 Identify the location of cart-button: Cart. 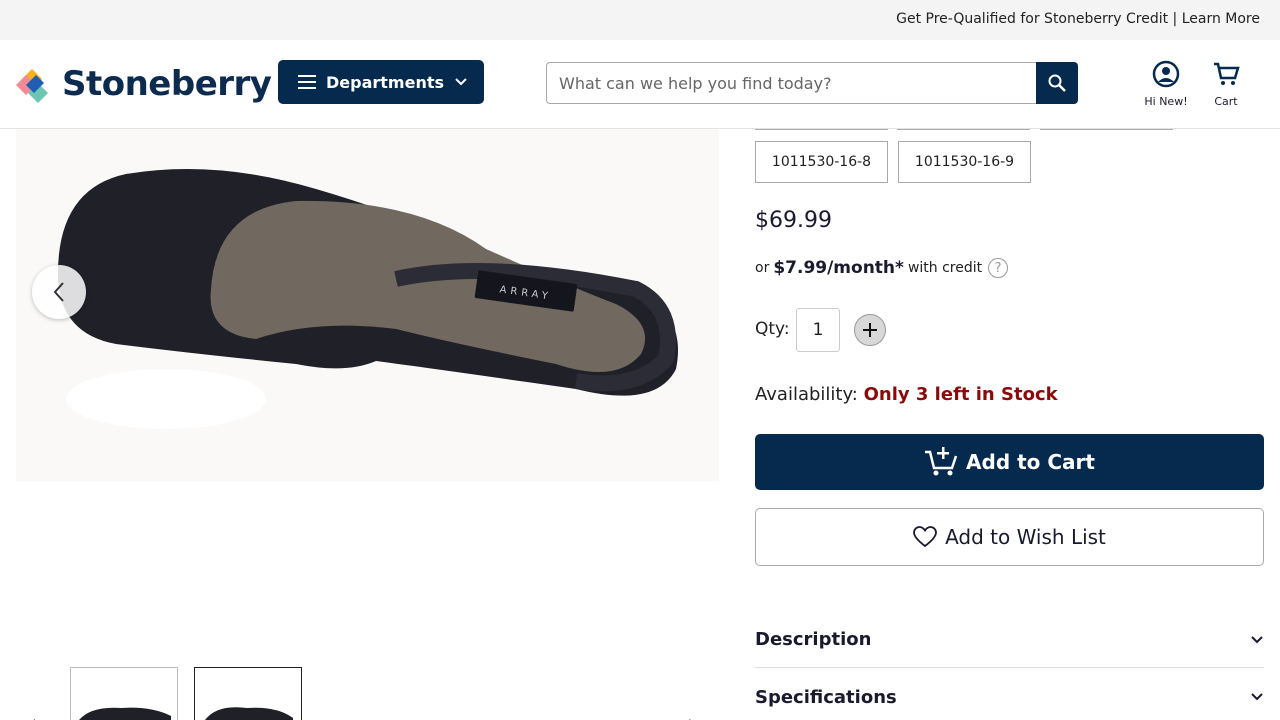
(1226, 84).